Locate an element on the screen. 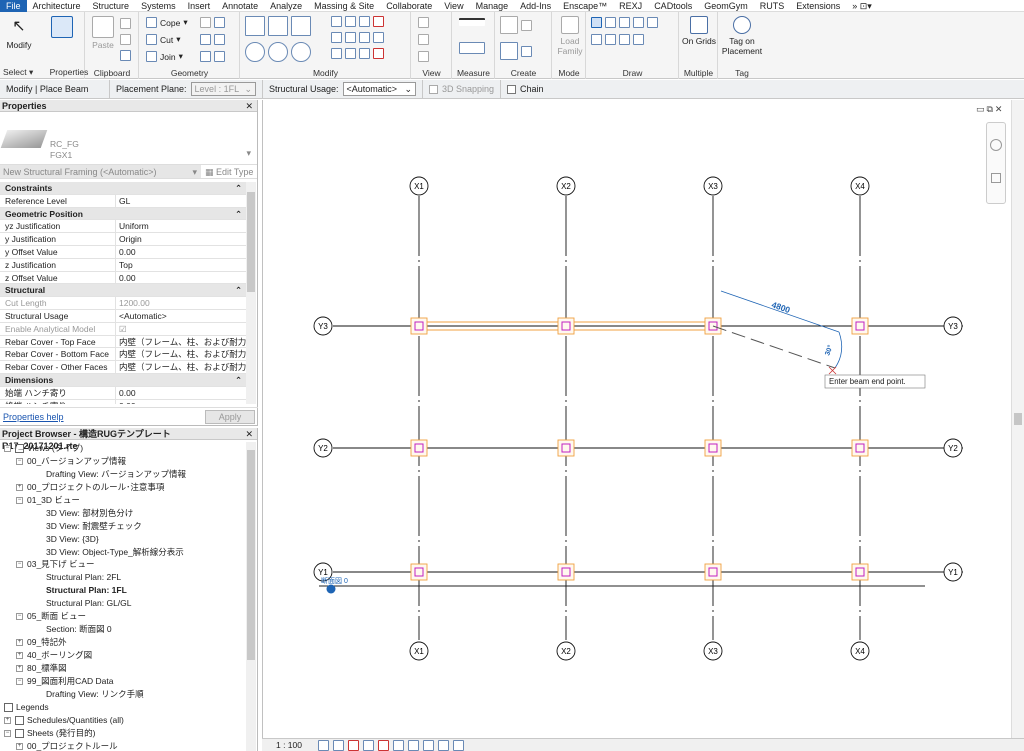 This screenshot has width=1024, height=751. zoom-icon is located at coordinates (996, 178).